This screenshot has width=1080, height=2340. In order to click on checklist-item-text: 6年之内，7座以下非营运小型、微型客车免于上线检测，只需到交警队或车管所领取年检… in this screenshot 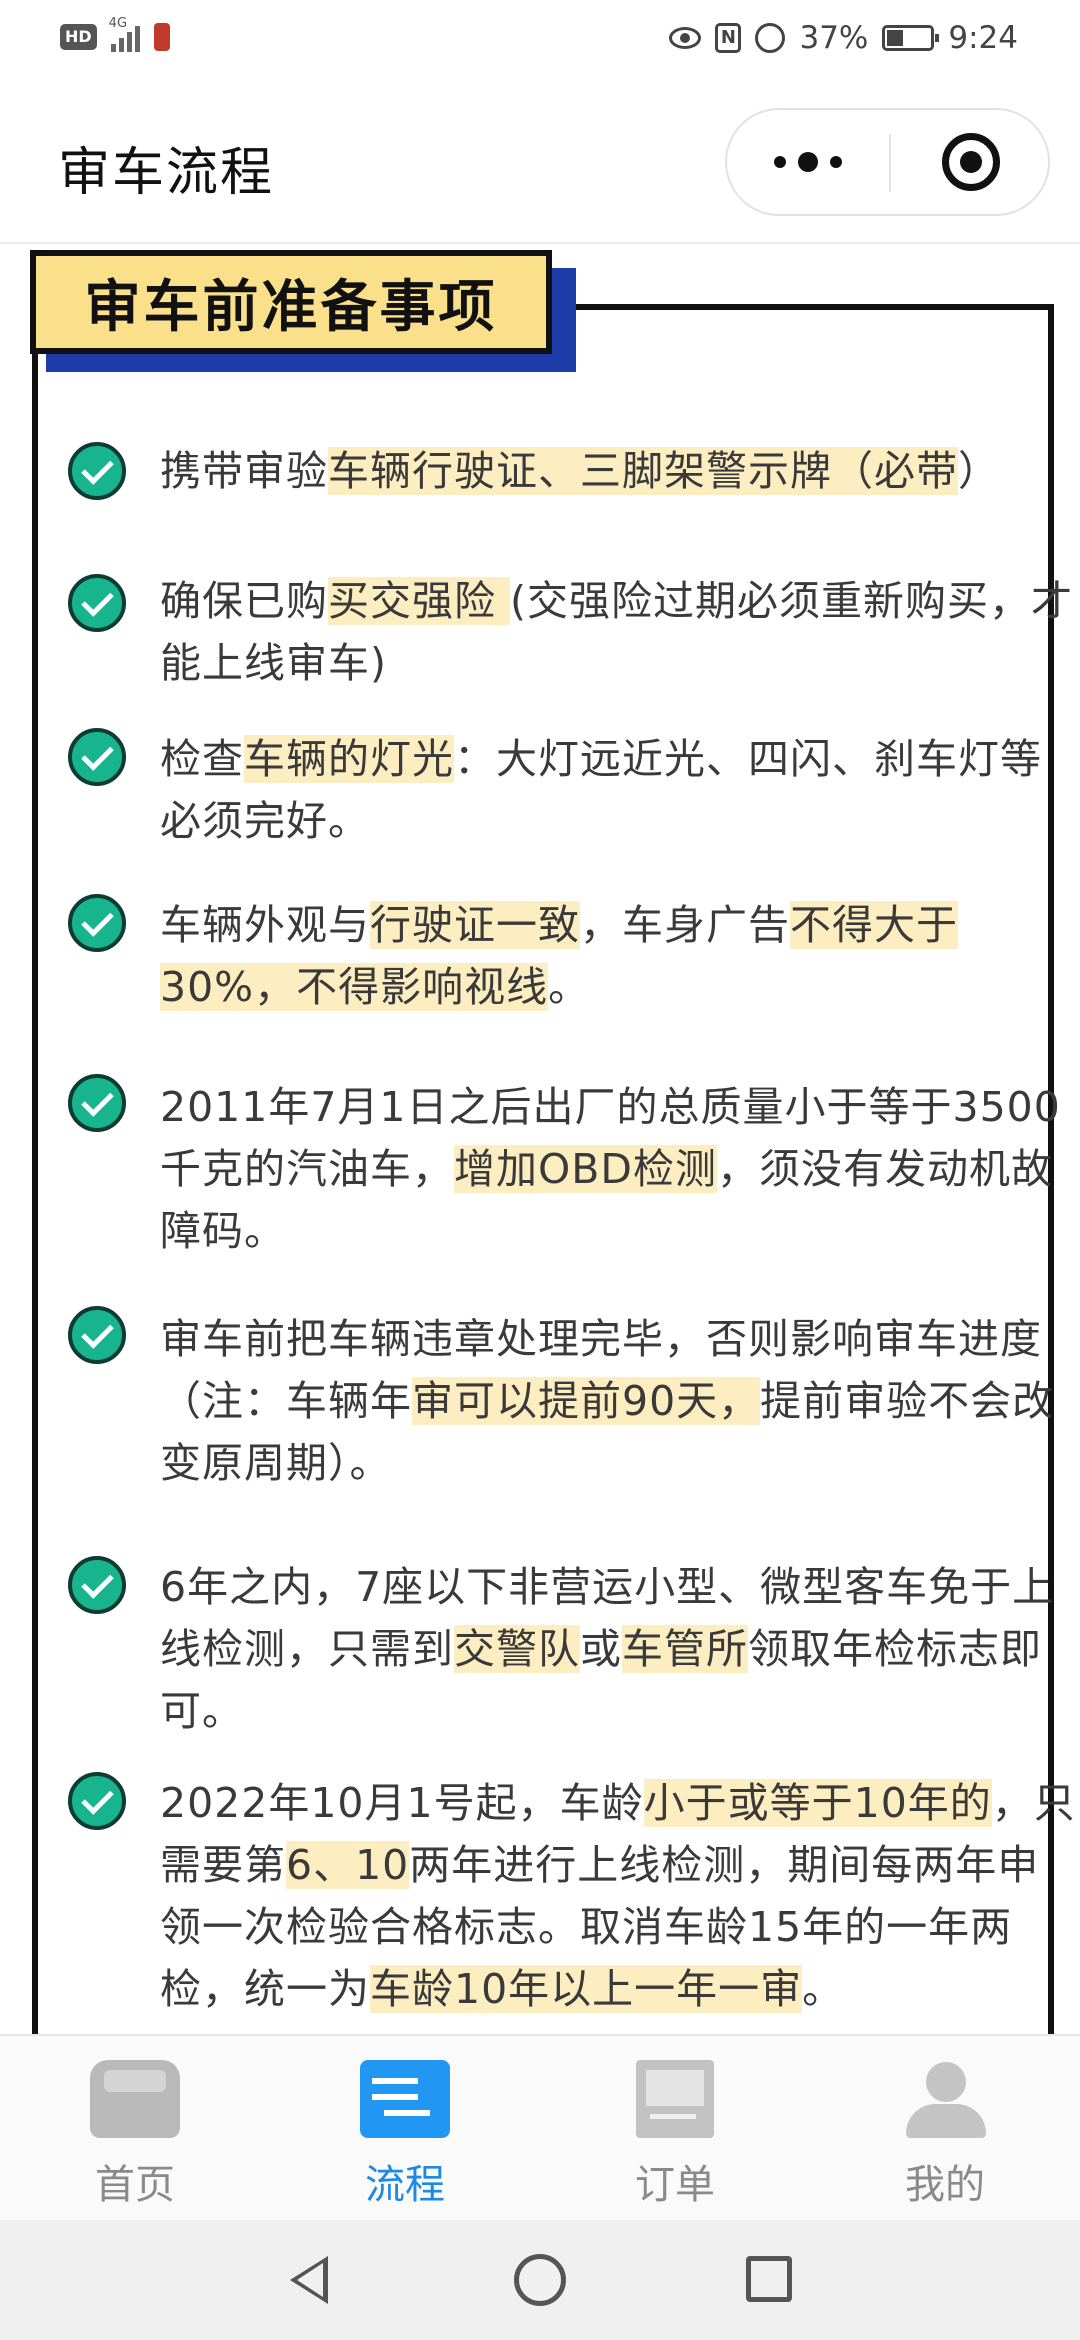, I will do `click(620, 1649)`.